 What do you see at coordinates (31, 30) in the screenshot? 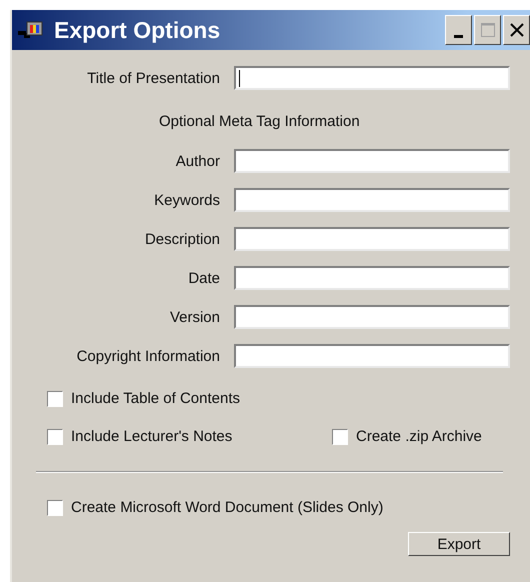
I see `app-icon` at bounding box center [31, 30].